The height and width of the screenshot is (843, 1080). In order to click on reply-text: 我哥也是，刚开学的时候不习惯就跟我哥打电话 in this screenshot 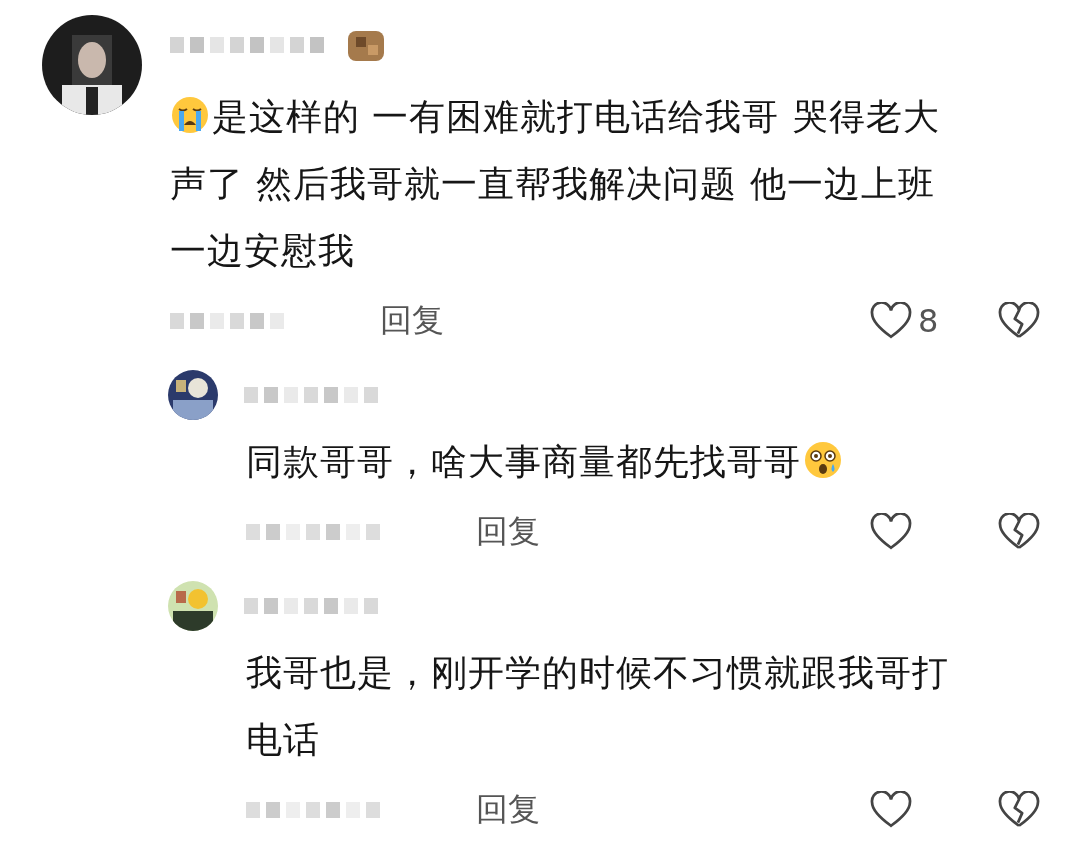, I will do `click(598, 706)`.